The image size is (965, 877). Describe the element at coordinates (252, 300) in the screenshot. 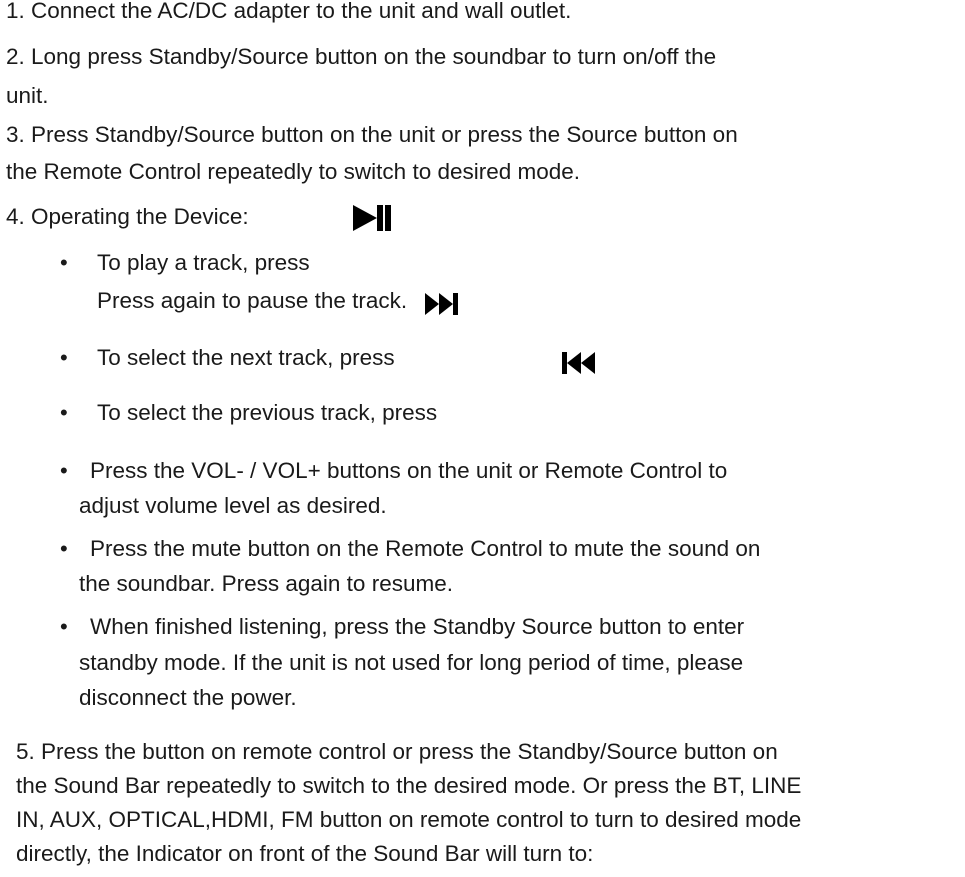

I see `bullet-1-line-2: Press again to pause the track.` at that location.